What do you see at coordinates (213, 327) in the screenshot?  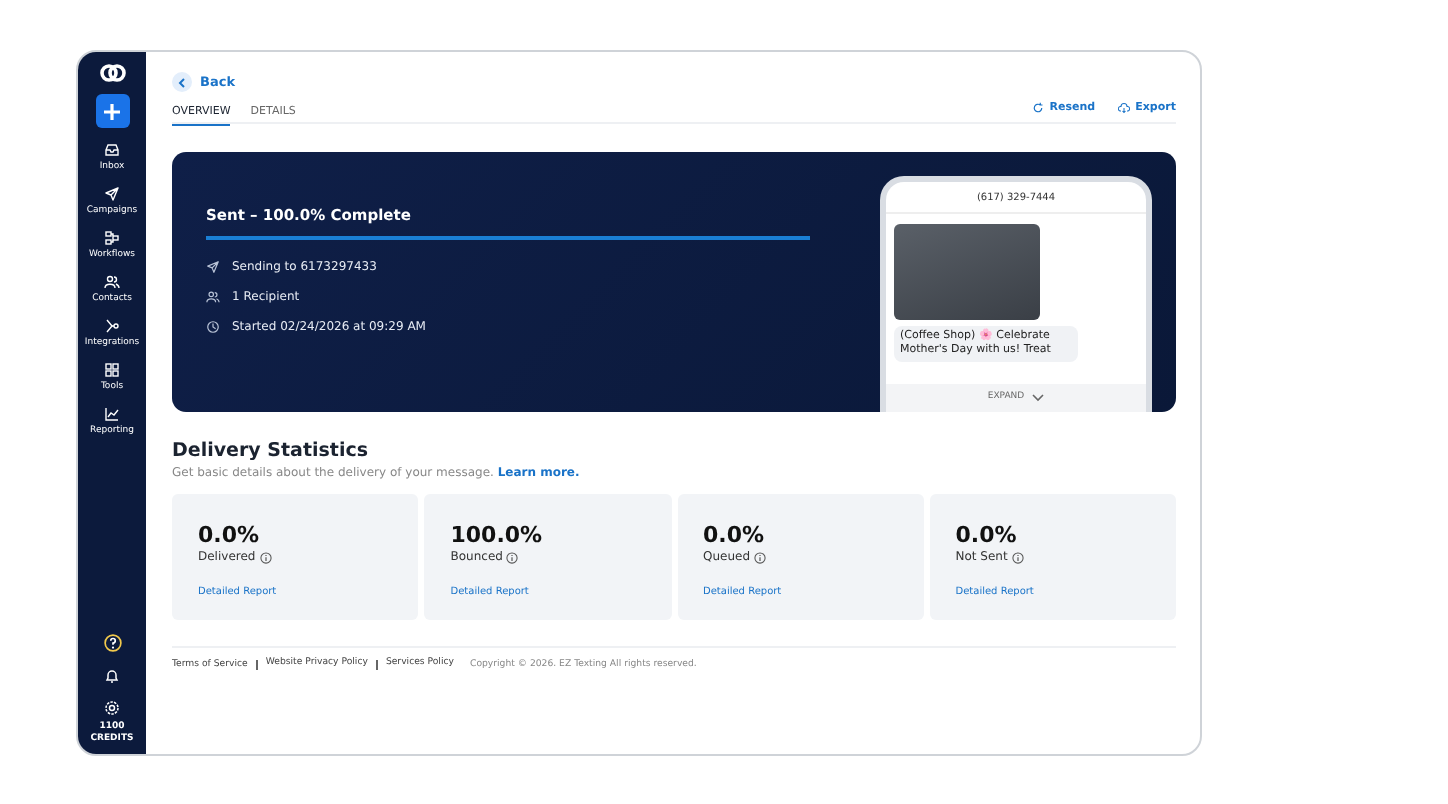 I see `clock-icon` at bounding box center [213, 327].